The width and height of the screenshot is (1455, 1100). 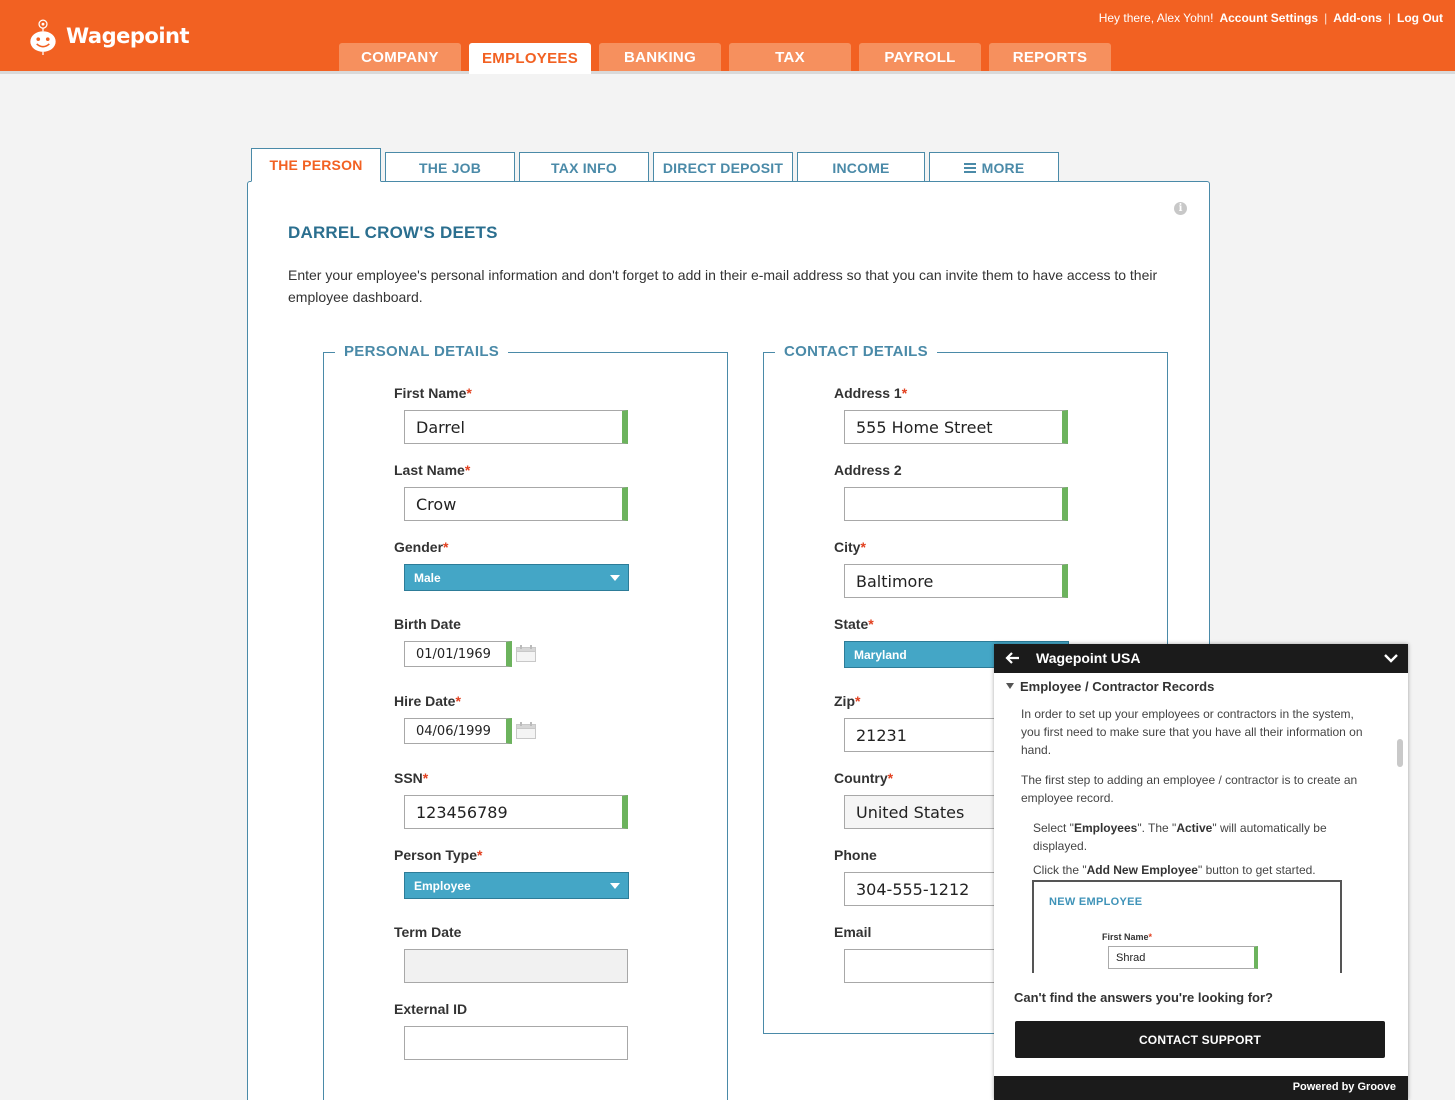 What do you see at coordinates (458, 731) in the screenshot?
I see `hire-date-input: 04/06/1999` at bounding box center [458, 731].